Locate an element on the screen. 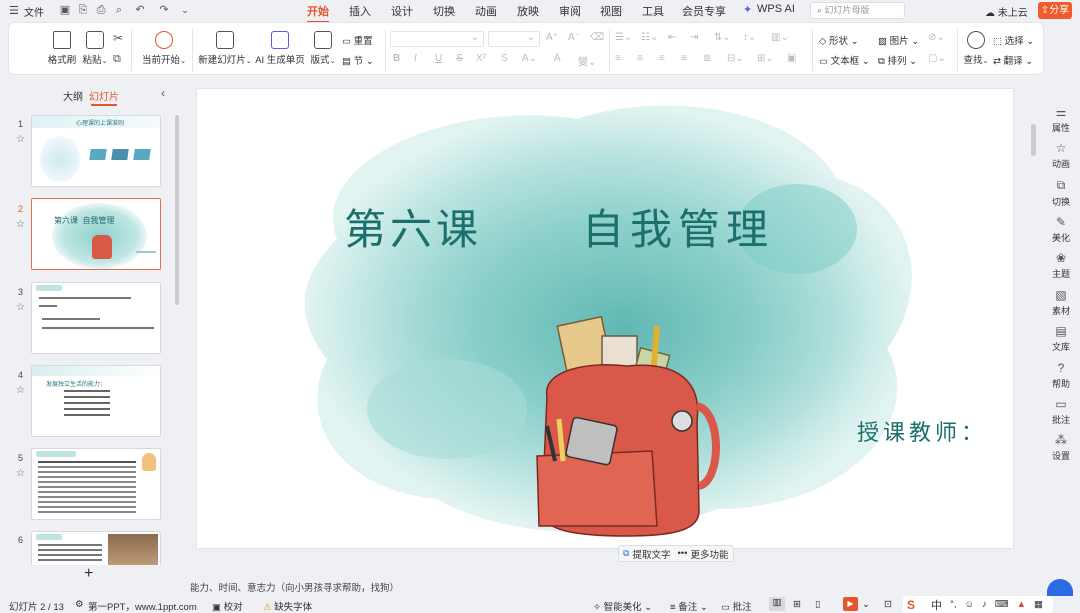  ai-generate-button: AI 生成单页 is located at coordinates (280, 48).